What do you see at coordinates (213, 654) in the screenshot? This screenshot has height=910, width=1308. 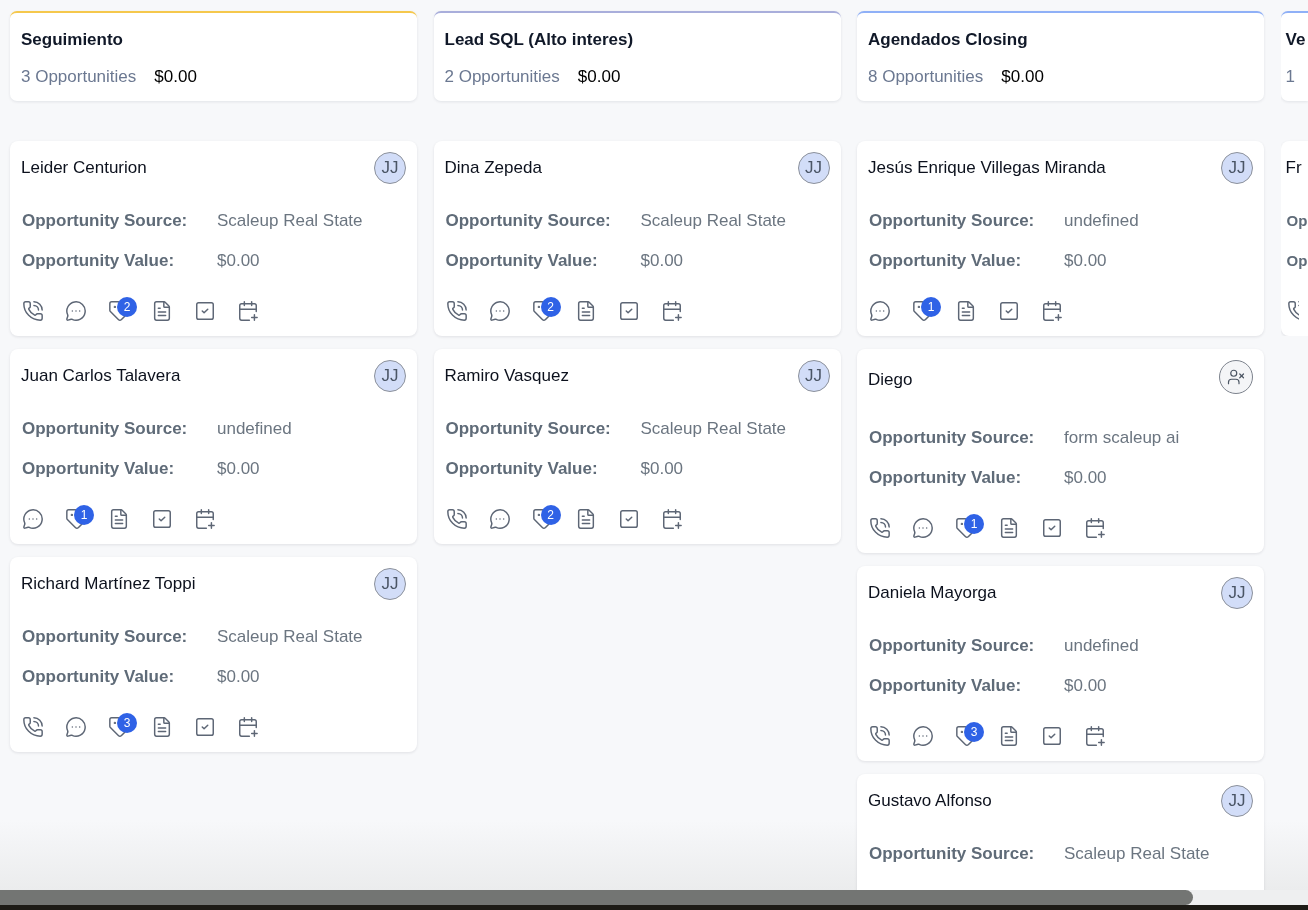 I see `opportunity-card: Richard Martínez Toppi JJ Opportunity Source: Scaleup Real State Opportunity Value: $0.00 3` at bounding box center [213, 654].